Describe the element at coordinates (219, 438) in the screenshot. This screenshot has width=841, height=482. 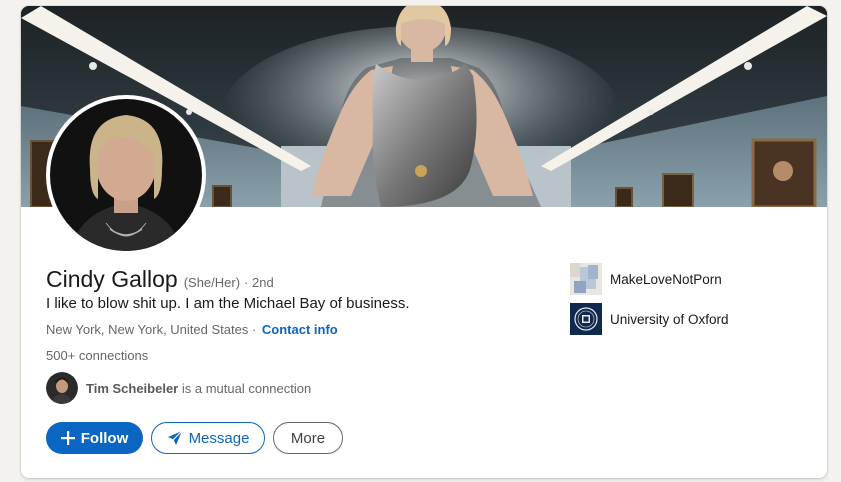
I see `message-label: Message` at that location.